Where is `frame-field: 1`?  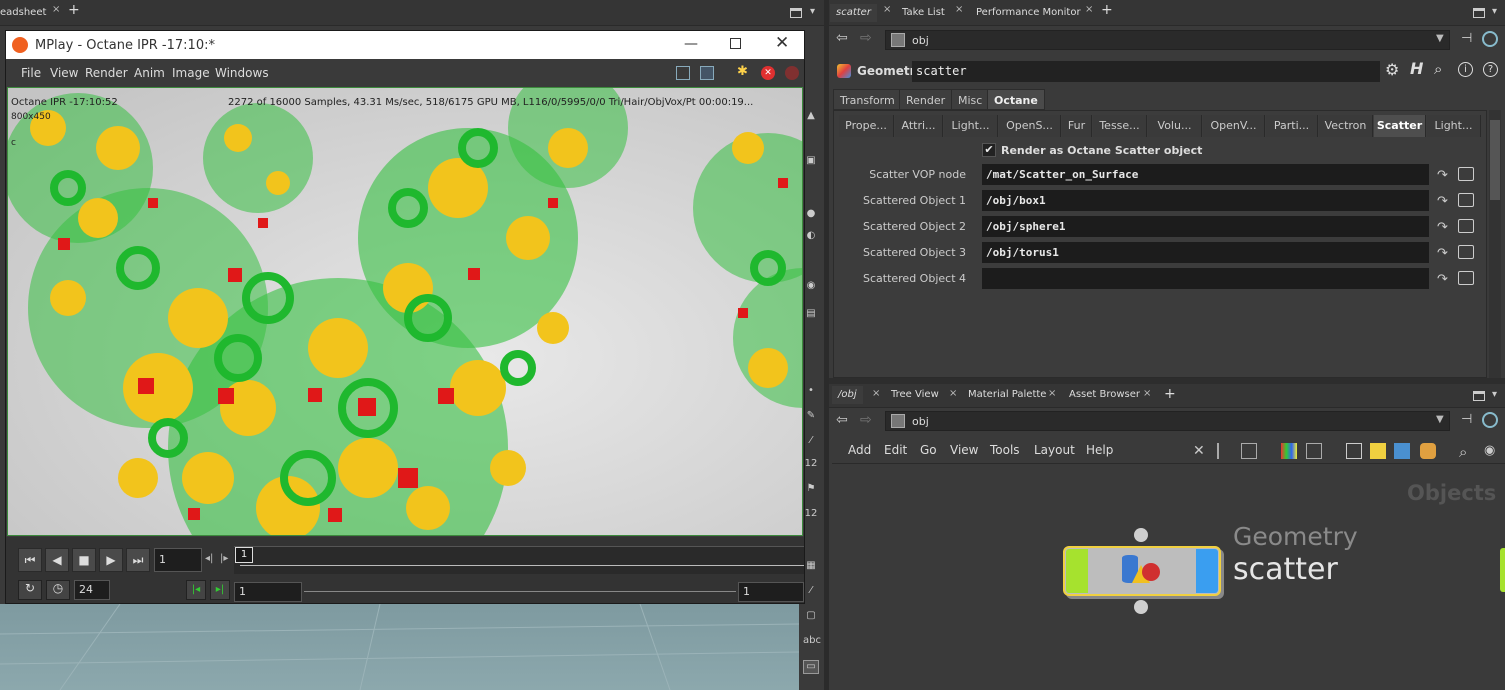 frame-field: 1 is located at coordinates (178, 560).